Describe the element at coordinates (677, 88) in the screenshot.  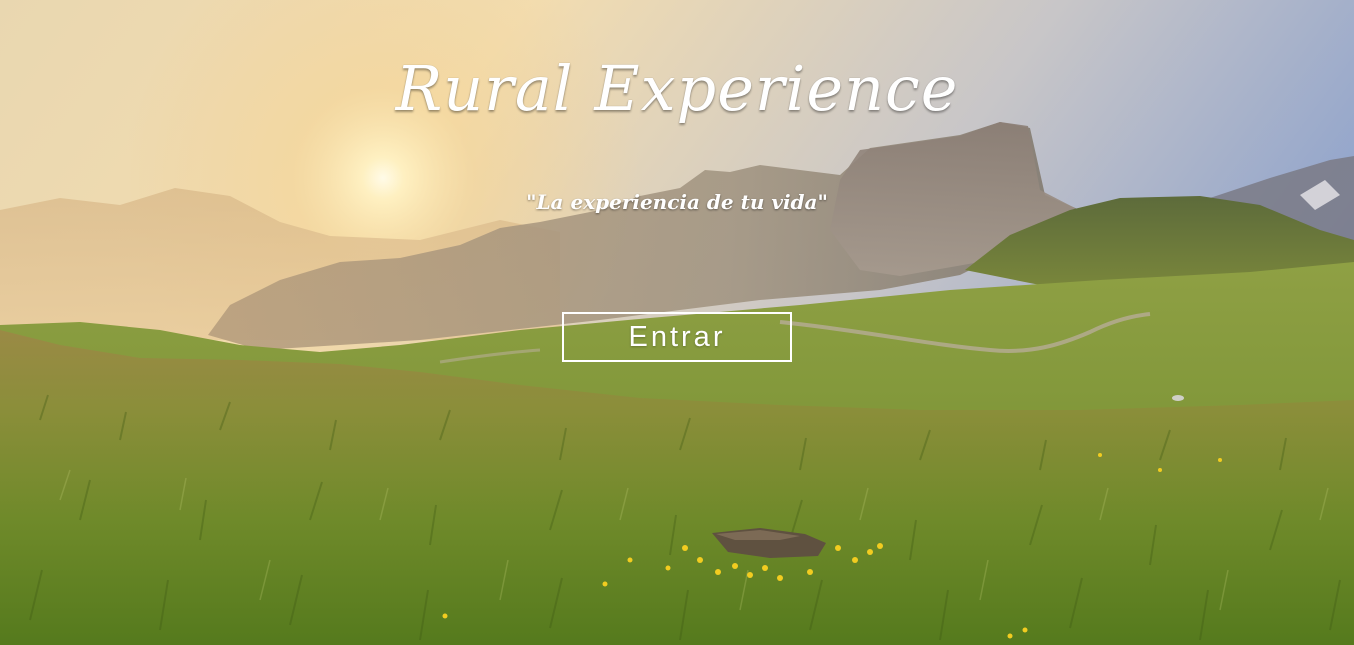
I see `site-title: Rural Experience` at that location.